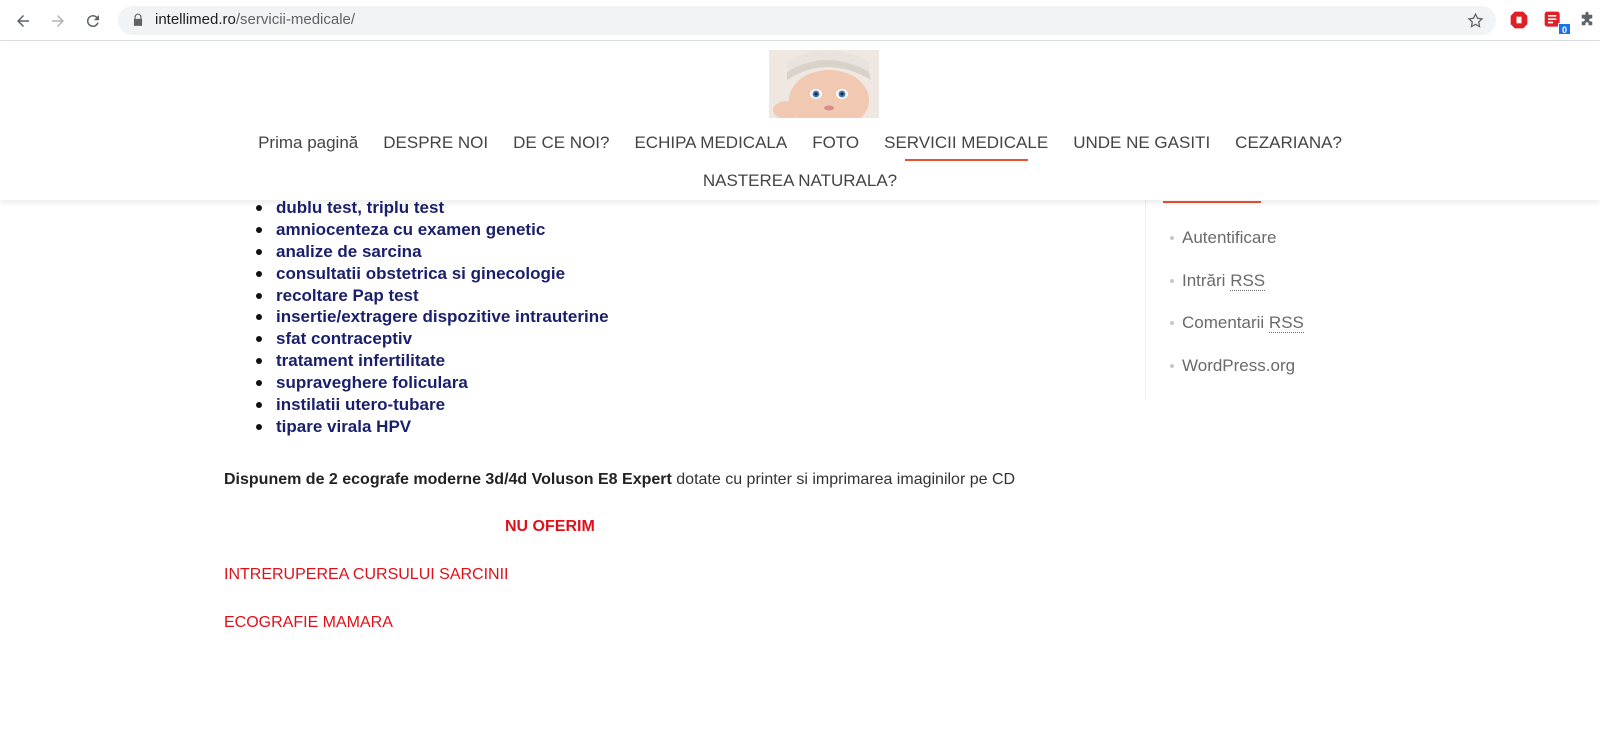  Describe the element at coordinates (1564, 29) in the screenshot. I see `extension-badge: 0` at that location.